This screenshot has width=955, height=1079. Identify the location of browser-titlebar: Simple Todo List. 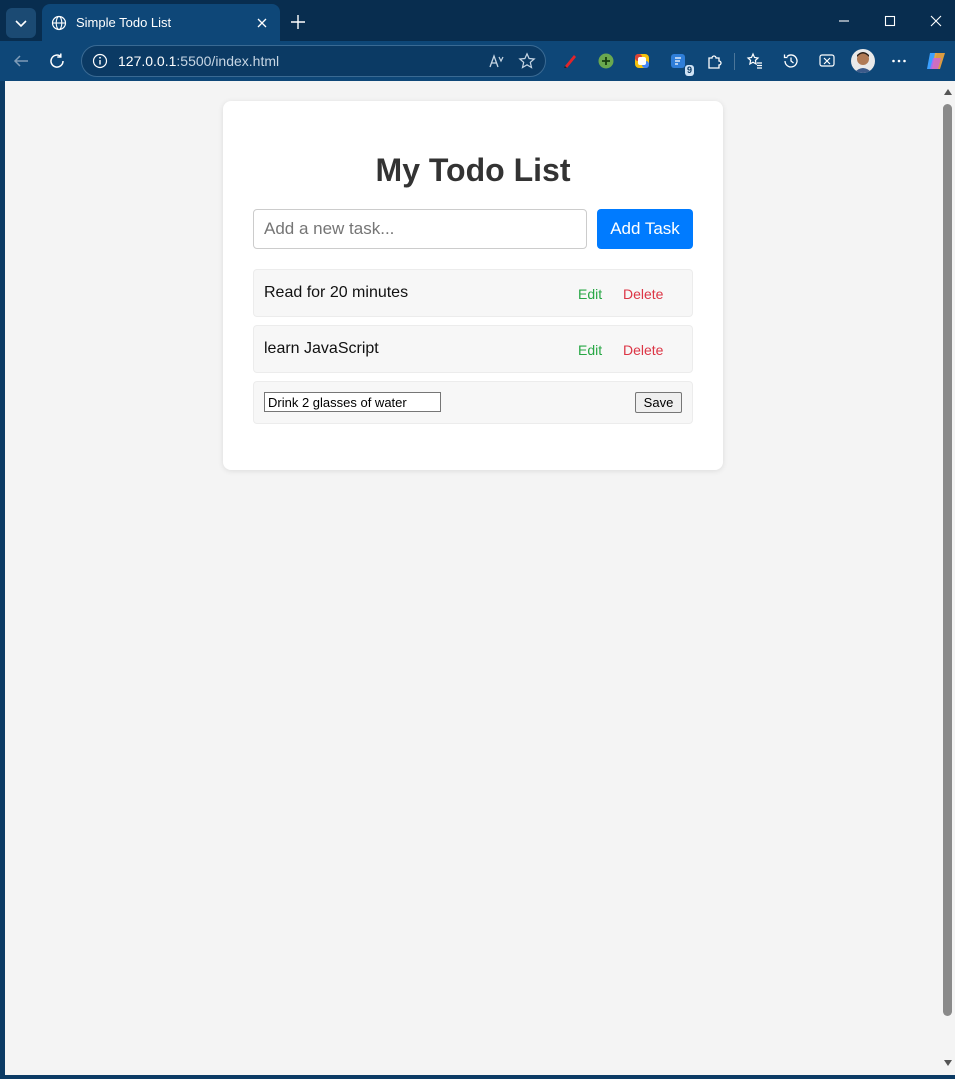
(477, 20).